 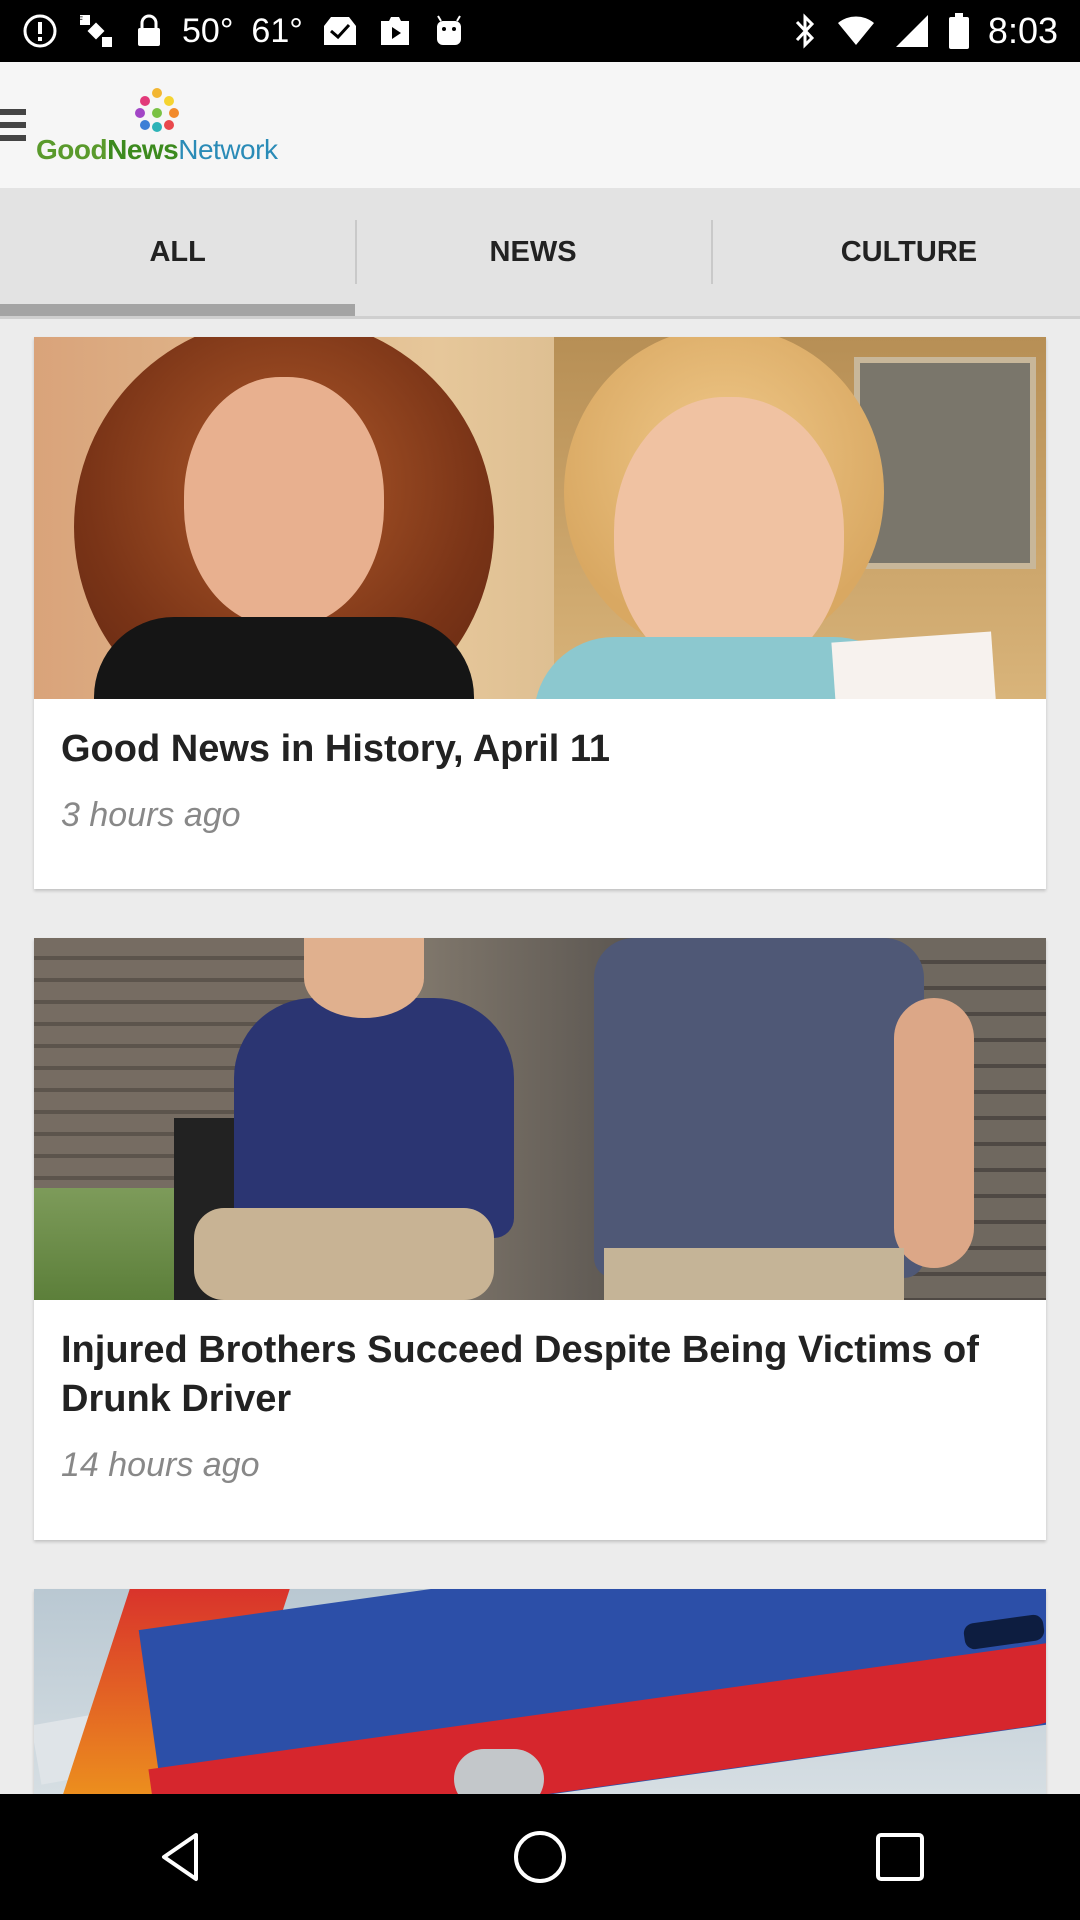 What do you see at coordinates (805, 31) in the screenshot?
I see `bluetooth-icon` at bounding box center [805, 31].